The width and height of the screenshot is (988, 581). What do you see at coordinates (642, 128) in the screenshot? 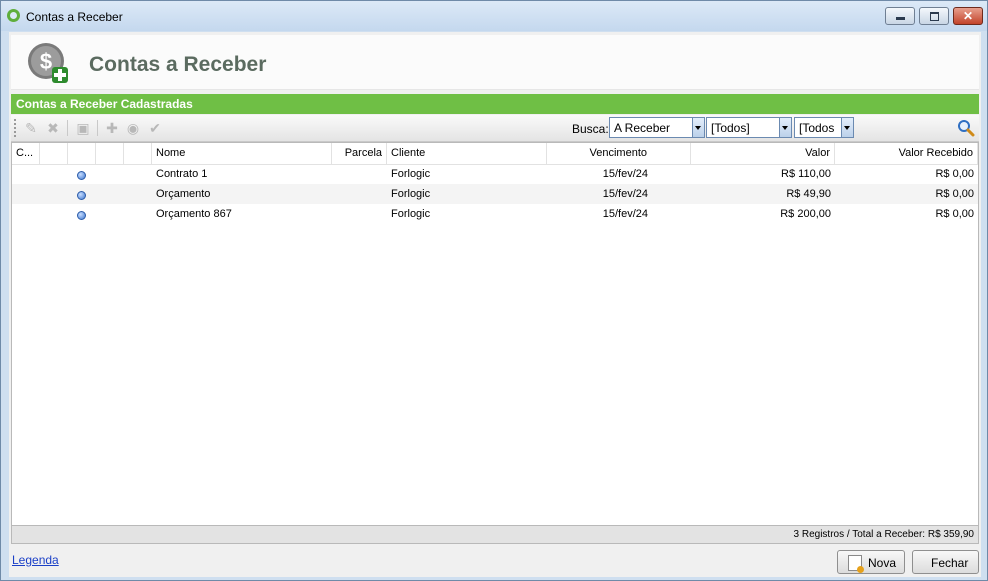
I see `status-filter-value: A Receber` at bounding box center [642, 128].